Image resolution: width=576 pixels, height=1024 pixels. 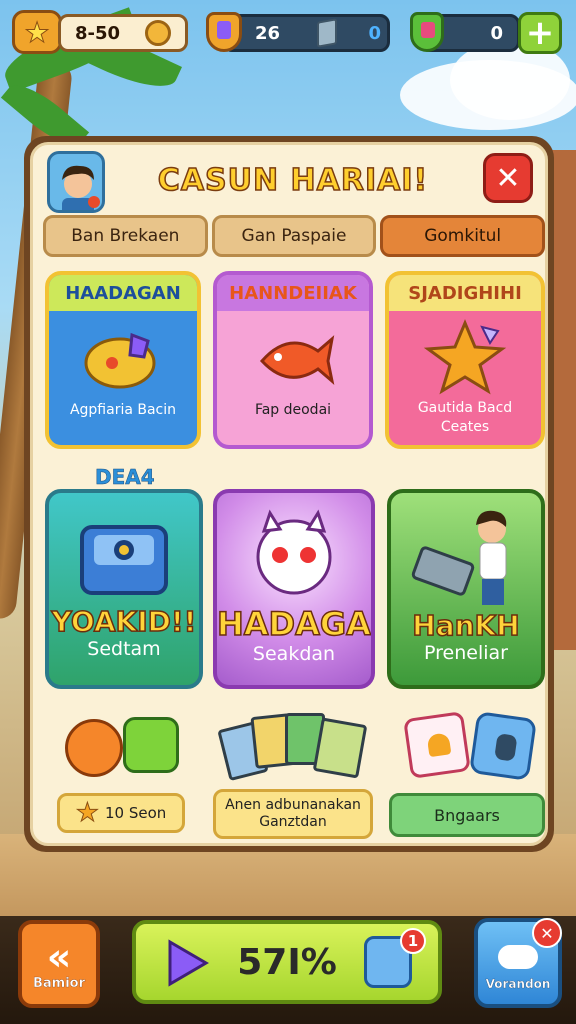 What do you see at coordinates (427, 32) in the screenshot?
I see `shield-icon` at bounding box center [427, 32].